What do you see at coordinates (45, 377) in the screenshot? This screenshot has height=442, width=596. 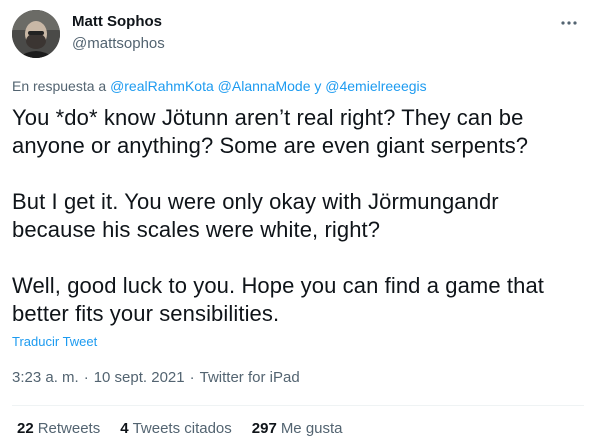 I see `tweet-time: 3:23 a. m.` at bounding box center [45, 377].